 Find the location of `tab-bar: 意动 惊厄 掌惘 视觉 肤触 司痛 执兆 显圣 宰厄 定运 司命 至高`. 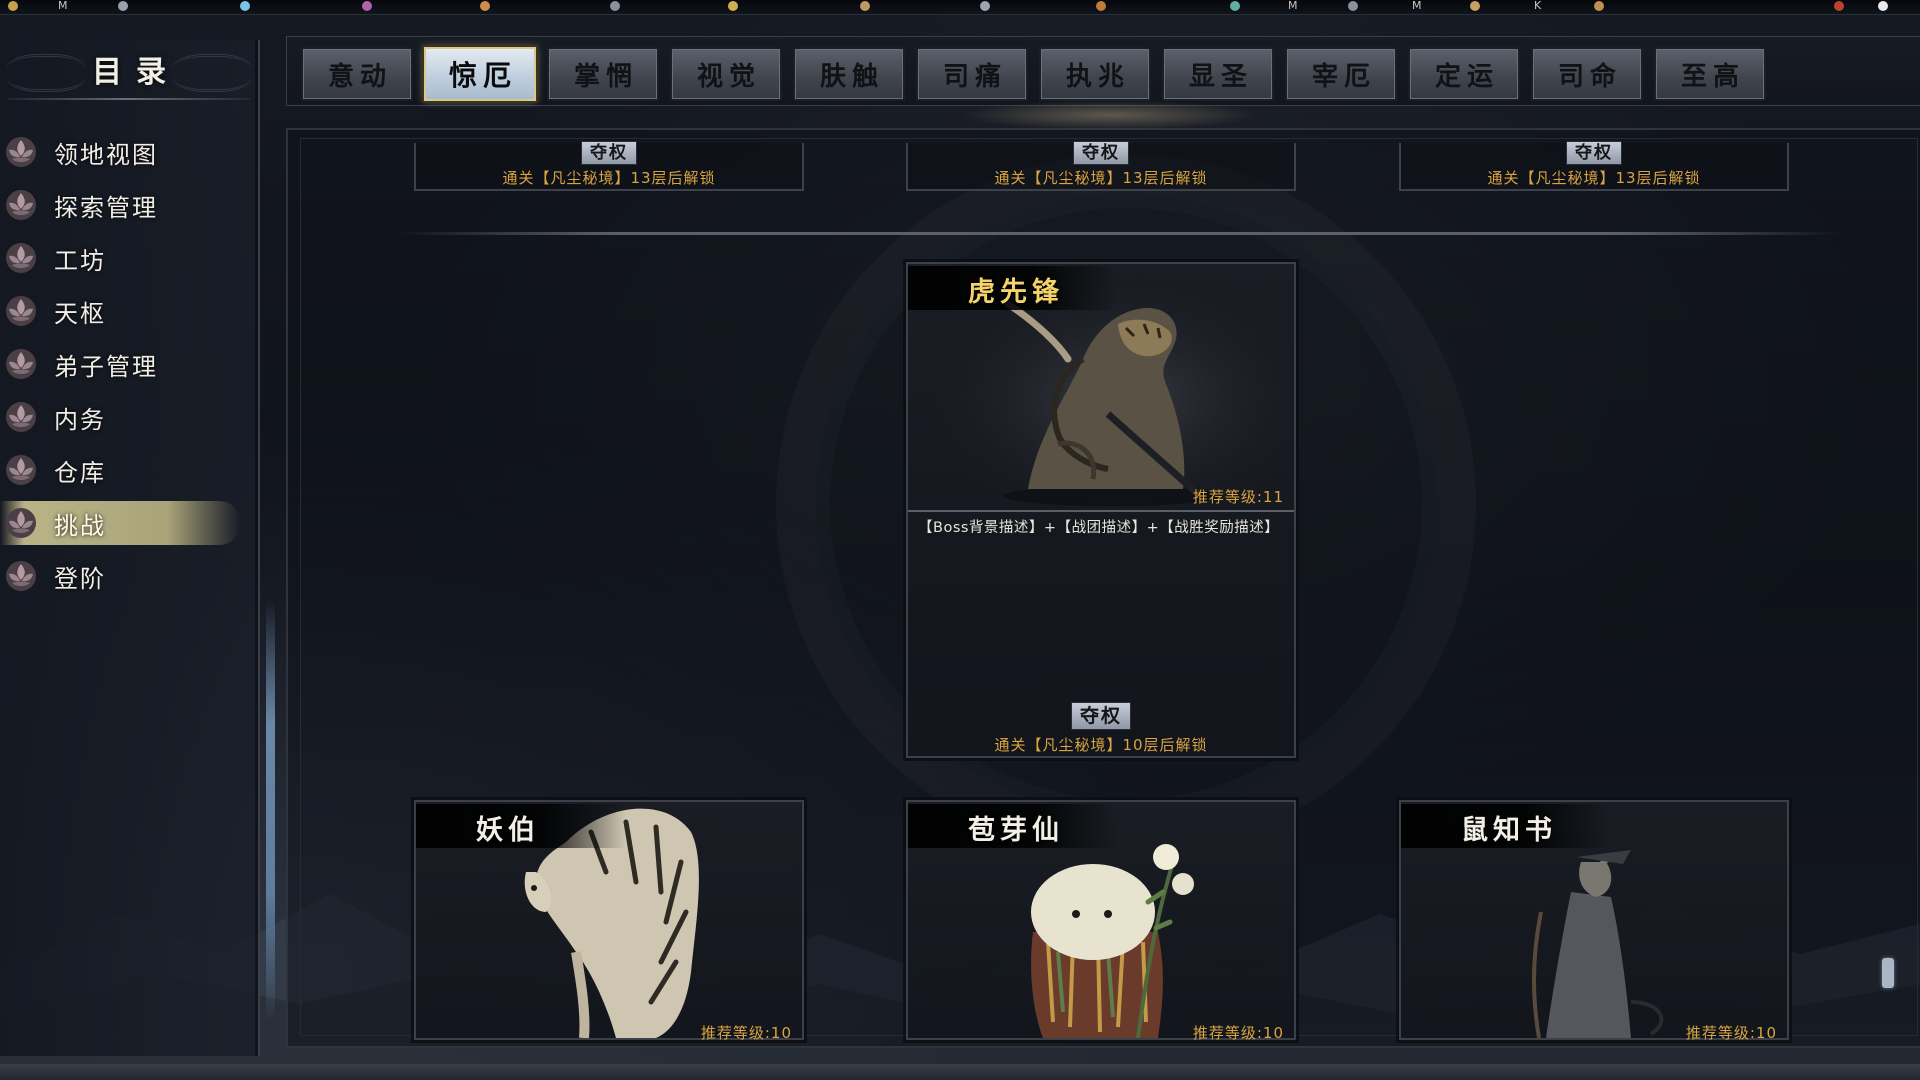

tab-bar: 意动 惊厄 掌惘 视觉 肤触 司痛 执兆 显圣 宰厄 定运 司命 至高 is located at coordinates (1103, 71).